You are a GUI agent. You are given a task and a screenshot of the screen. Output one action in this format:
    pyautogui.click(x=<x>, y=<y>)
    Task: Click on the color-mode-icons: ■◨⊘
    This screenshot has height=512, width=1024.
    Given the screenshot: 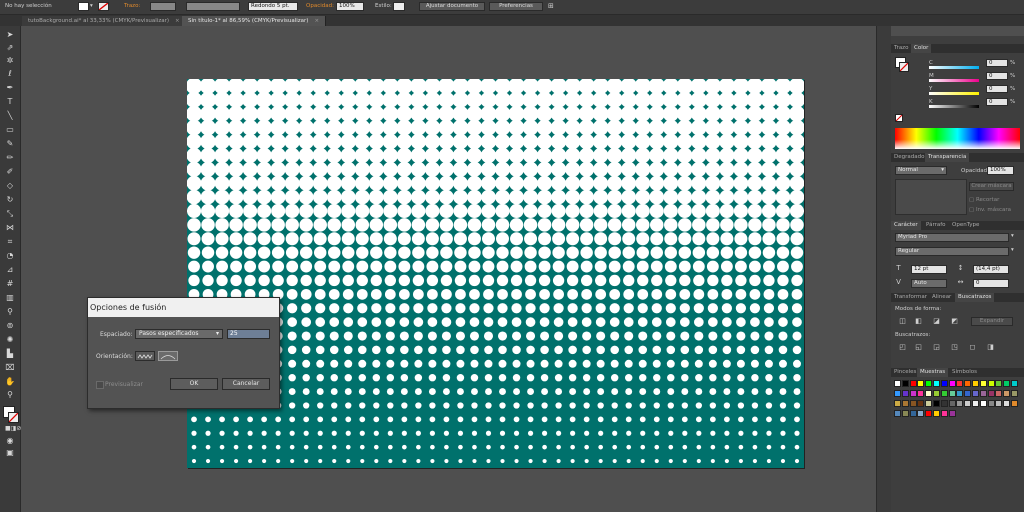 What is the action you would take?
    pyautogui.click(x=13, y=429)
    